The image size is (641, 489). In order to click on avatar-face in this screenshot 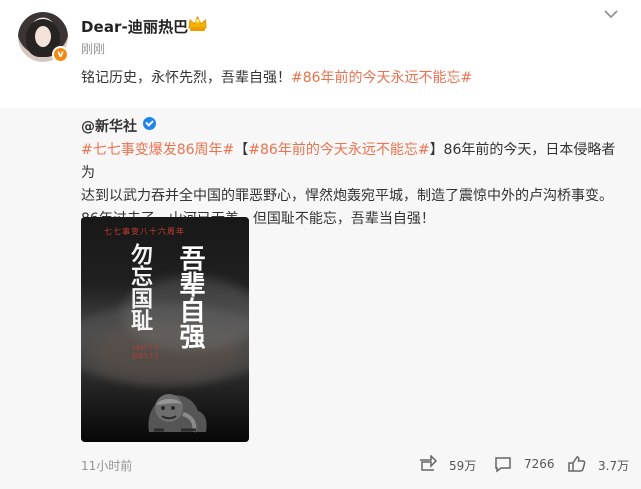, I will do `click(43, 36)`.